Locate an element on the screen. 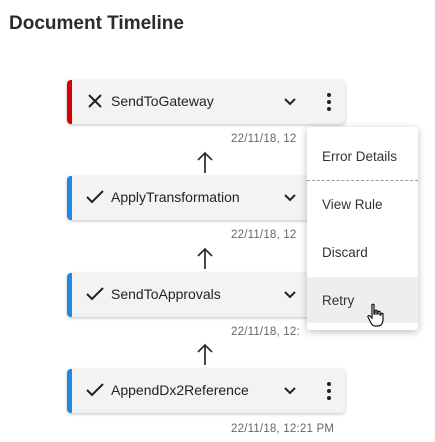  timeline-step-sendtogateway: SendToGateway is located at coordinates (206, 102).